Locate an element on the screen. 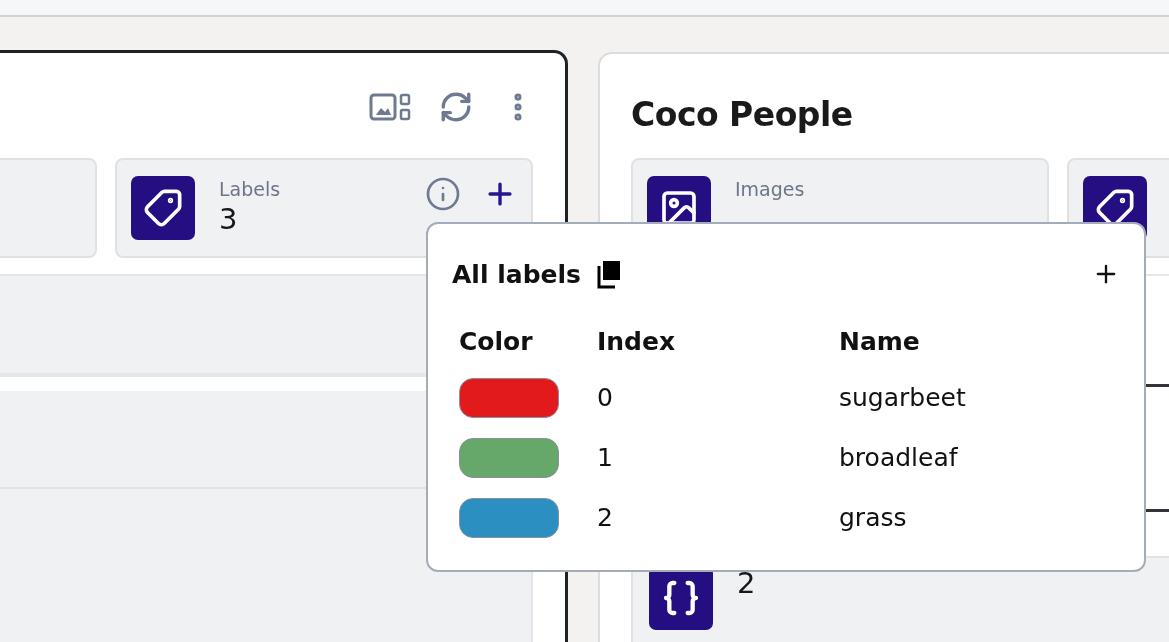  stat-label: Labels is located at coordinates (250, 189).